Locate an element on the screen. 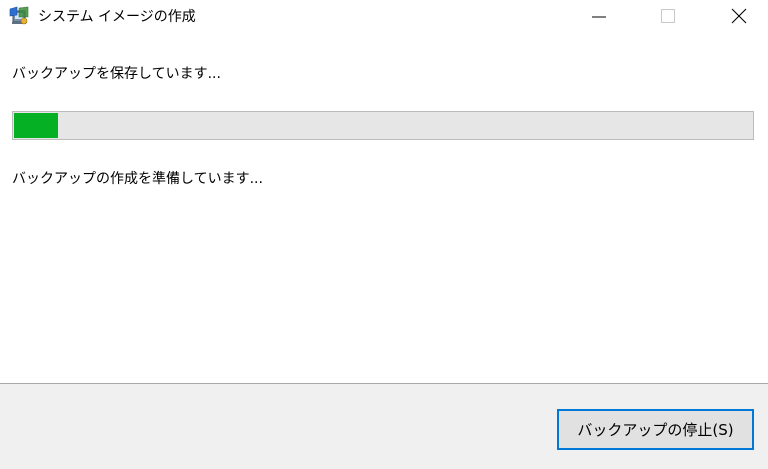 The height and width of the screenshot is (469, 768). system-image-backup-icon is located at coordinates (19, 16).